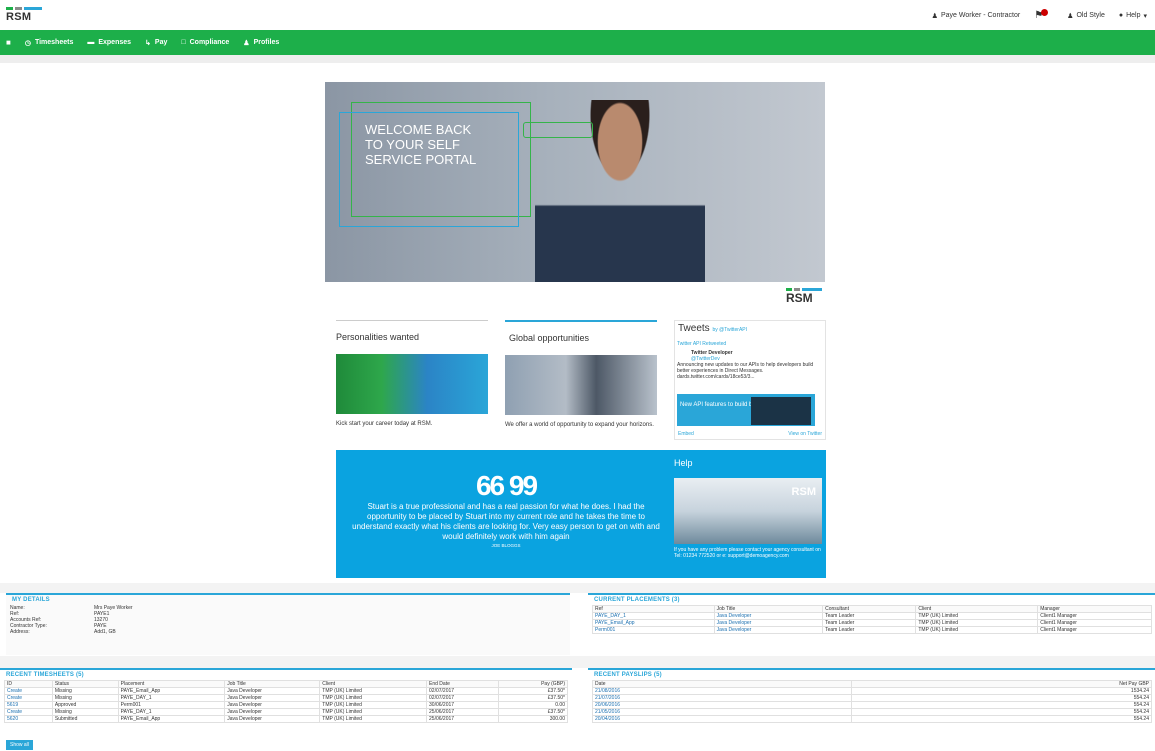  Describe the element at coordinates (871, 698) in the screenshot. I see `table-row: 21/07/2016 554.24` at that location.